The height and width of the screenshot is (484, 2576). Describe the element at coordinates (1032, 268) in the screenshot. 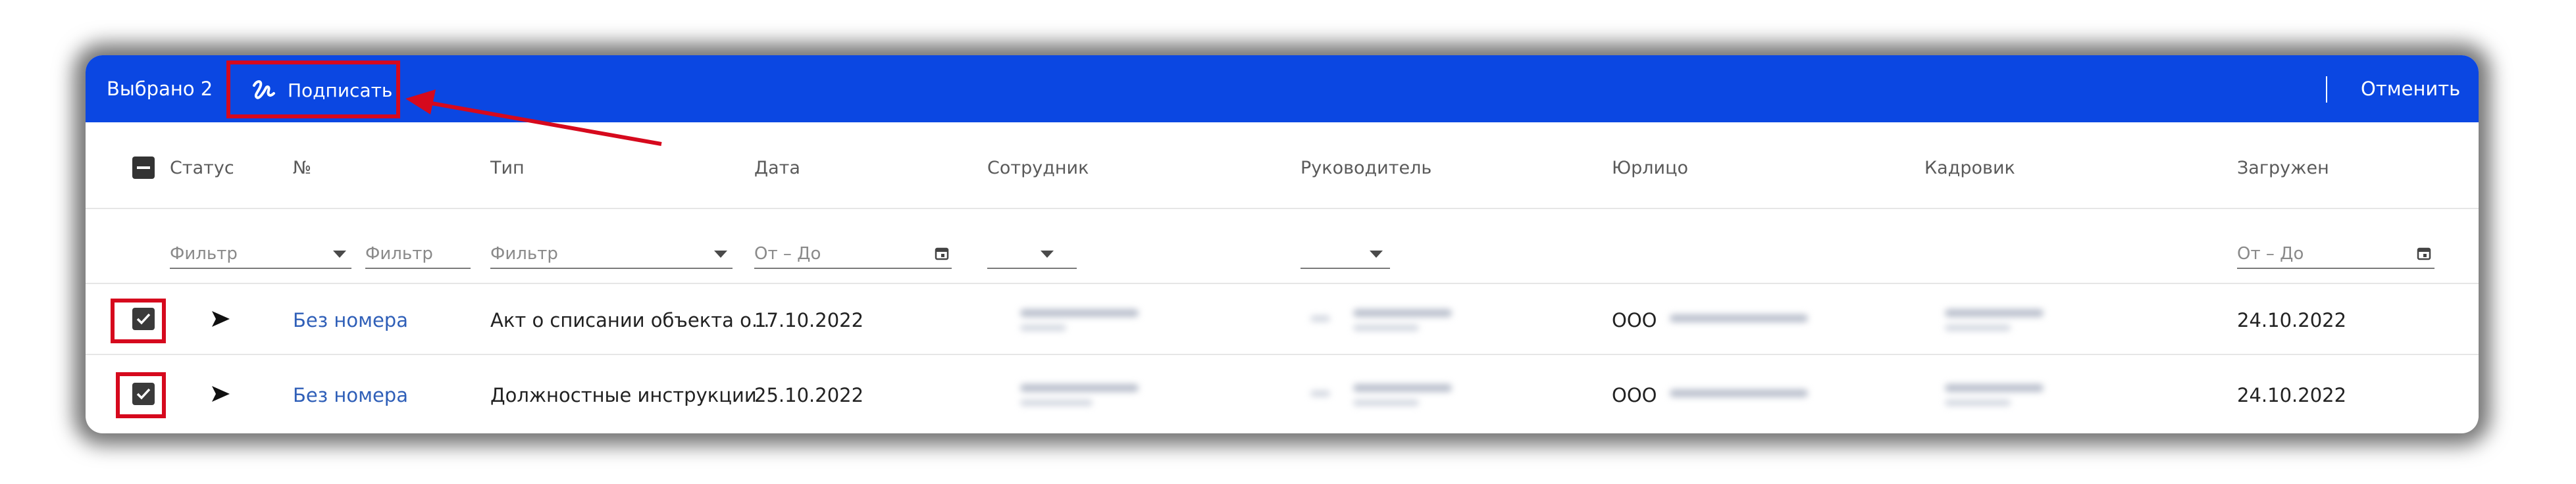

I see `employee-filter-underline` at that location.